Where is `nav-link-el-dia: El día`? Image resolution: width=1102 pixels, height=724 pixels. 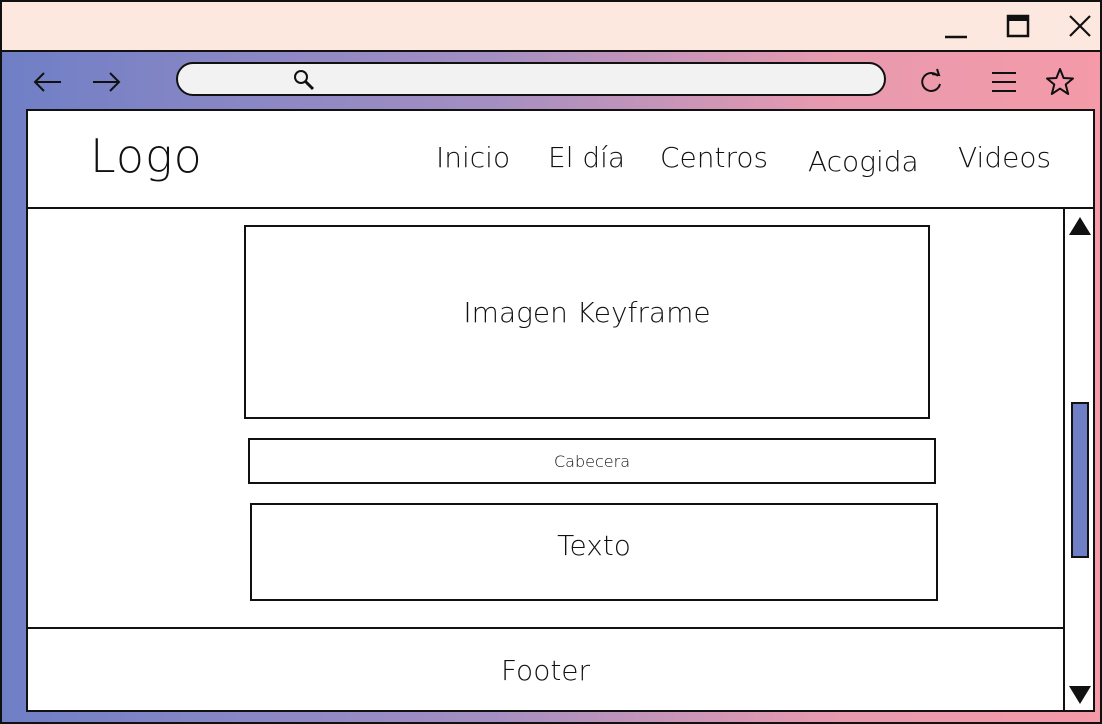
nav-link-el-dia: El día is located at coordinates (586, 157).